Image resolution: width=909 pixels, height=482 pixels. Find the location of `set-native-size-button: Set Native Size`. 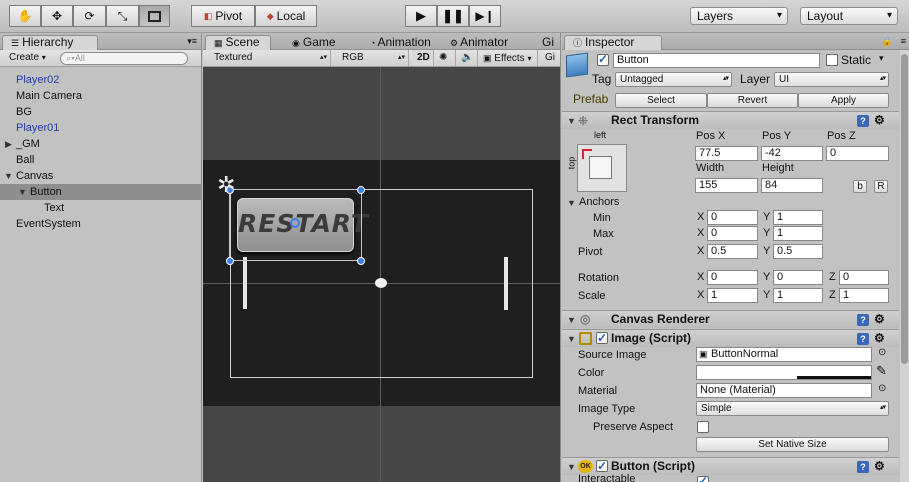

set-native-size-button: Set Native Size is located at coordinates (792, 444).